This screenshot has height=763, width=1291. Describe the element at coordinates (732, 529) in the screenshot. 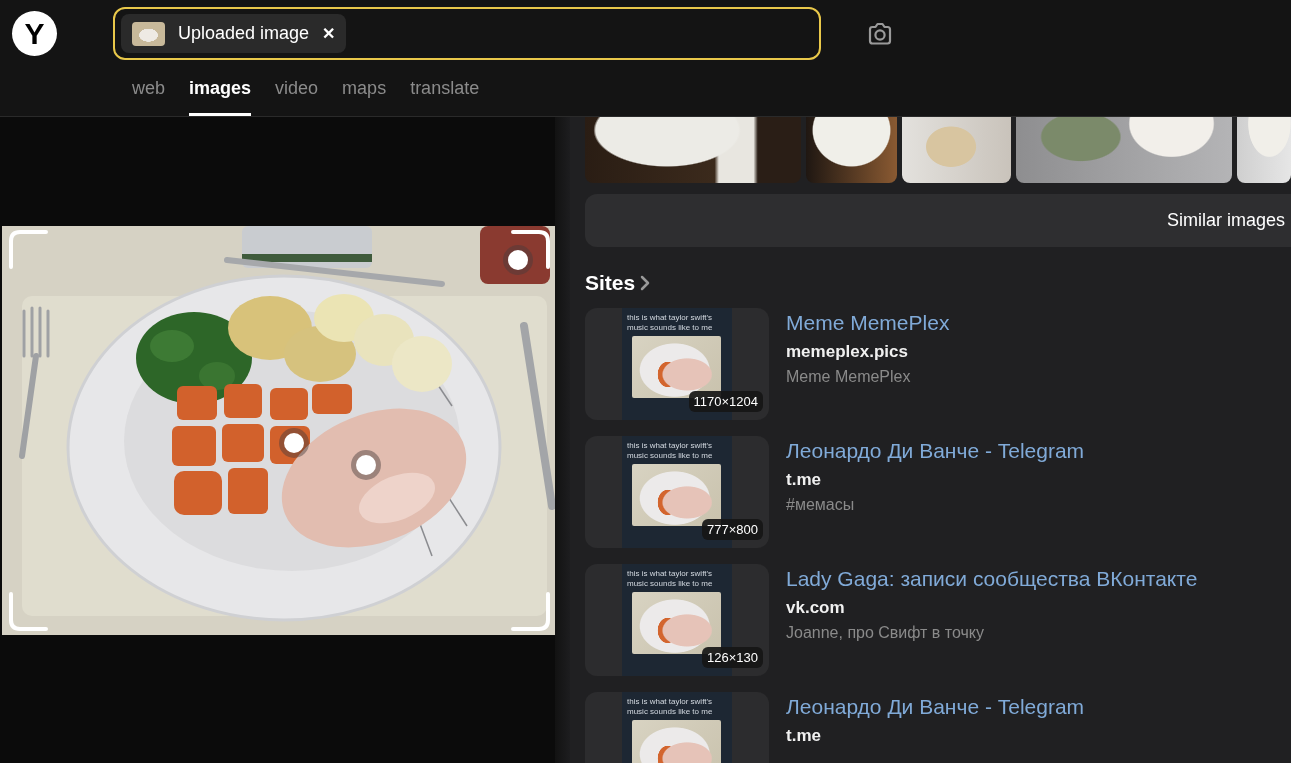

I see `image-size-badge: 777×800` at that location.